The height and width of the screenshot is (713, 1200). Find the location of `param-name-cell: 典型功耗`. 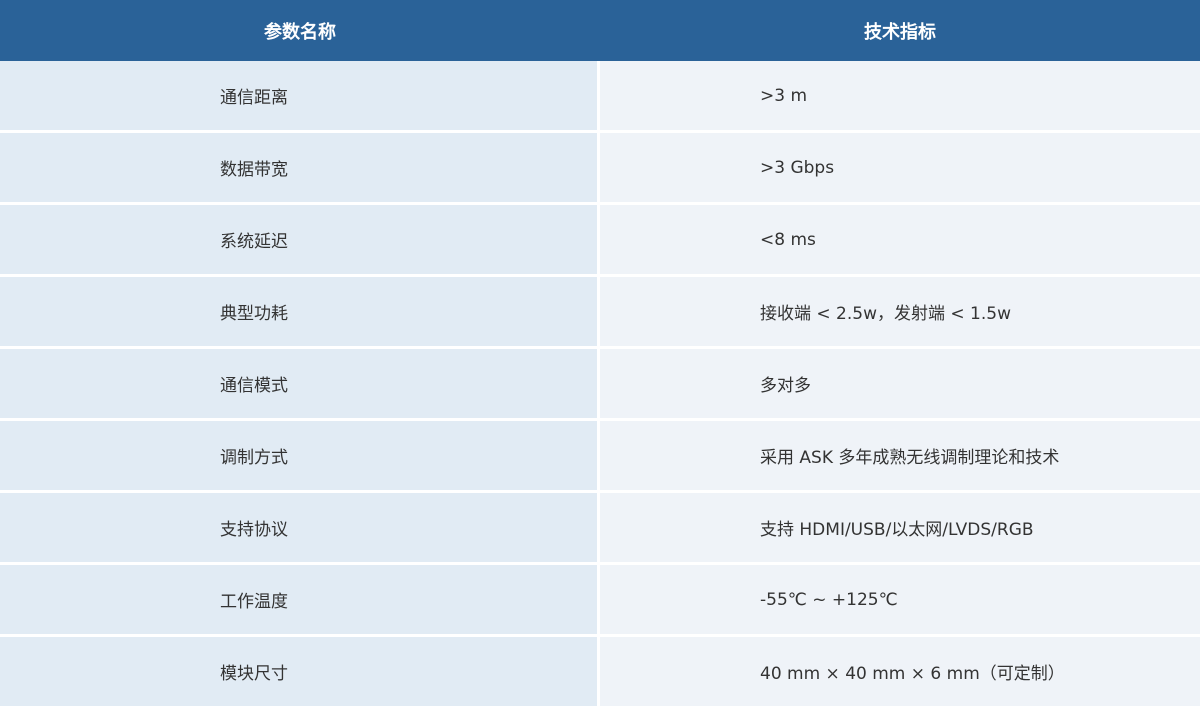

param-name-cell: 典型功耗 is located at coordinates (300, 313).